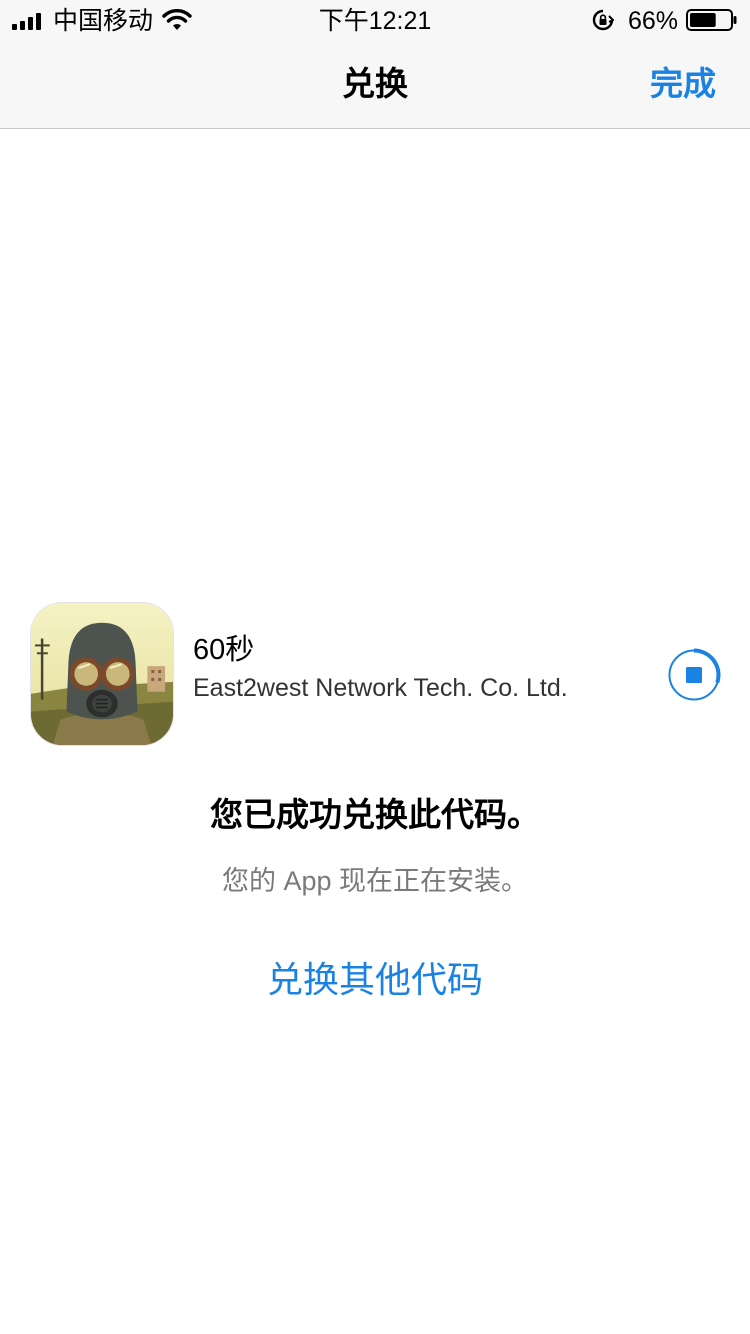  I want to click on app-icon, so click(102, 674).